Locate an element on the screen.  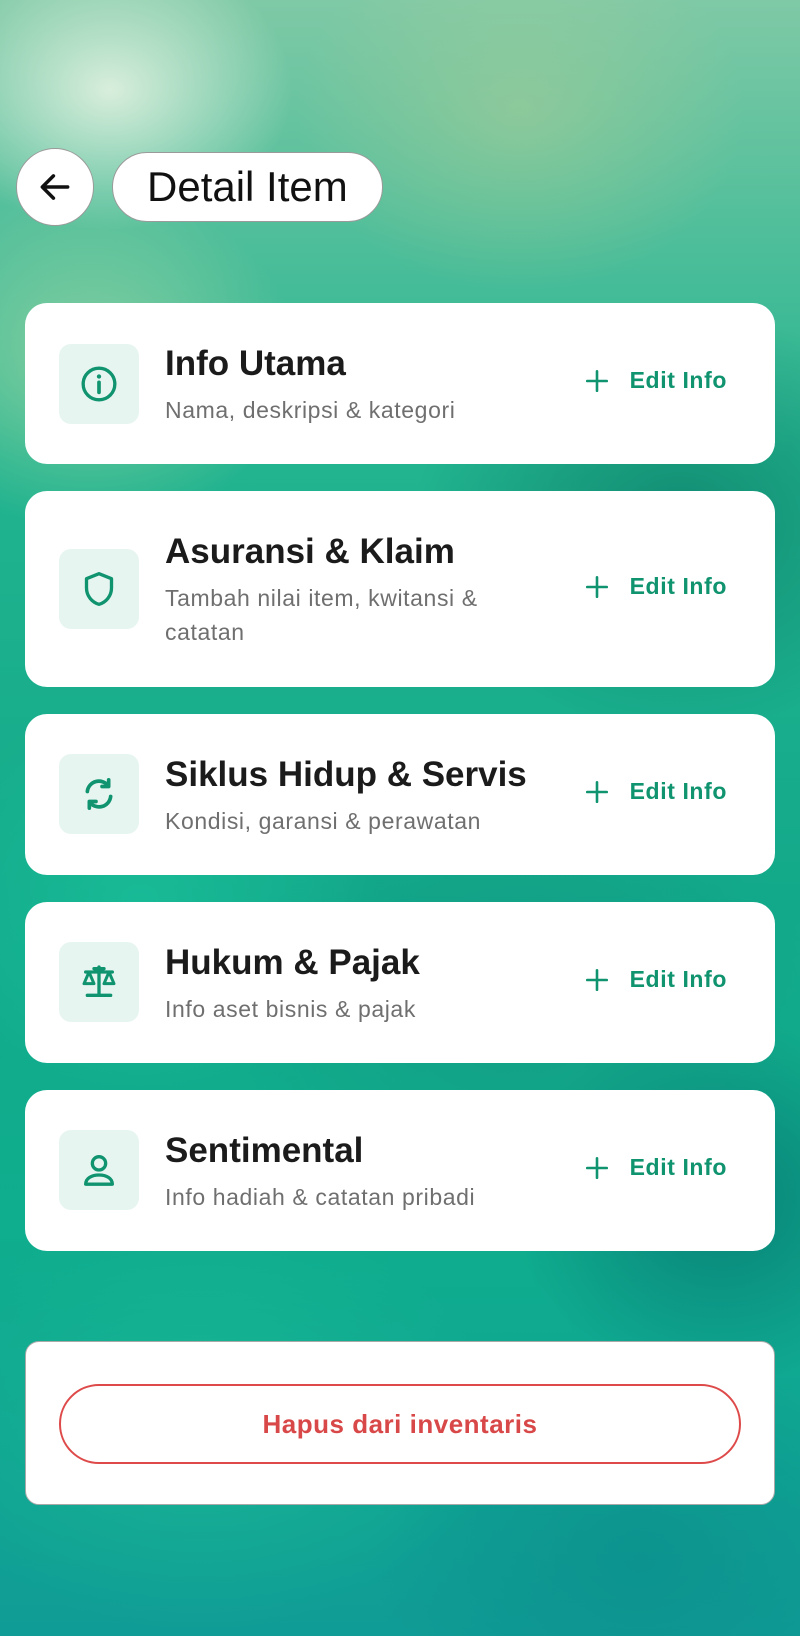
section-subtitle: Tambah nilai item, kwitansi & catatan is located at coordinates (321, 615).